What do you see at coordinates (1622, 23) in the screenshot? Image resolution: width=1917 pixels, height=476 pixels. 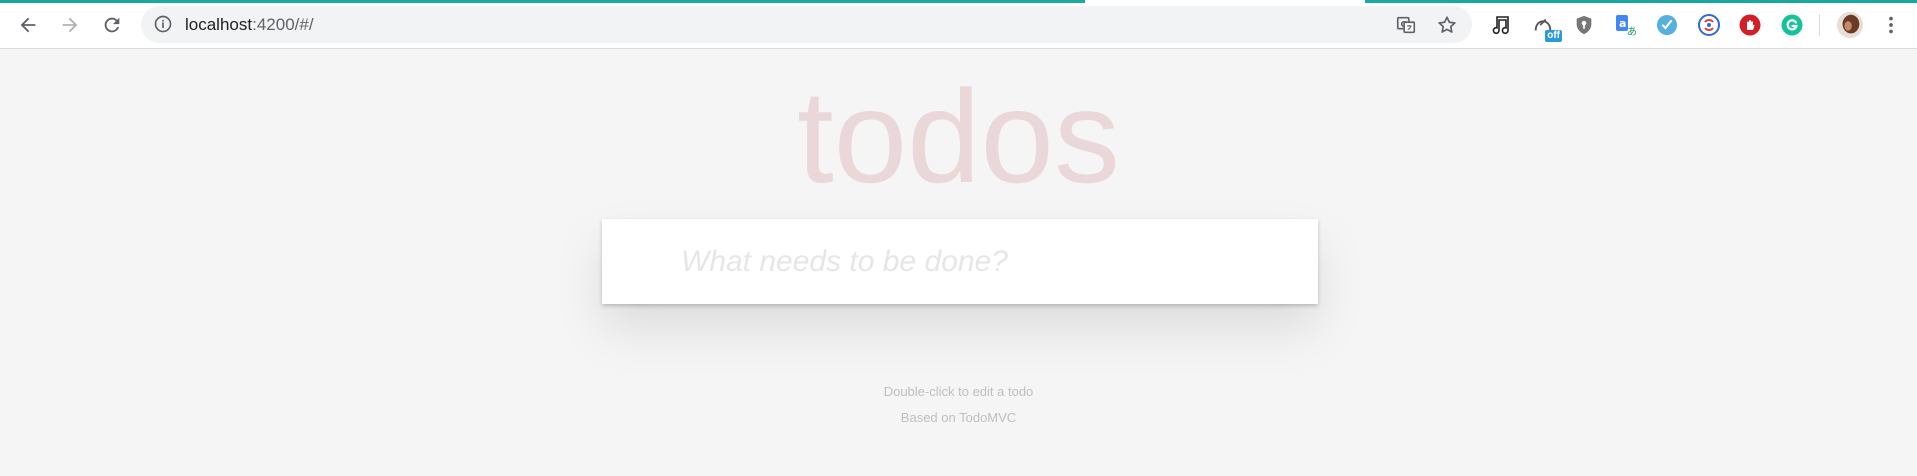 I see `svg-text: a` at bounding box center [1622, 23].